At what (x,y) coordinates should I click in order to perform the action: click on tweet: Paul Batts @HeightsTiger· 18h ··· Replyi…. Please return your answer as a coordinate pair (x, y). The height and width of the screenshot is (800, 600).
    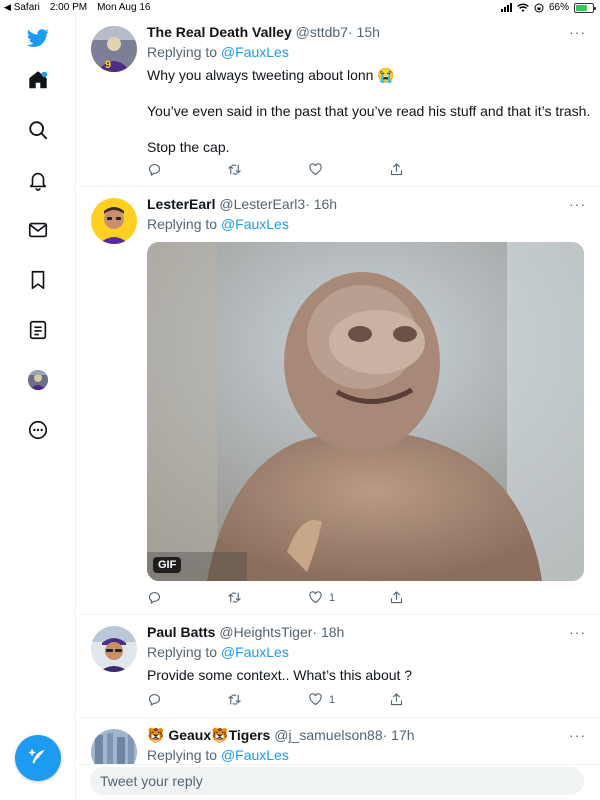
    Looking at the image, I should click on (338, 667).